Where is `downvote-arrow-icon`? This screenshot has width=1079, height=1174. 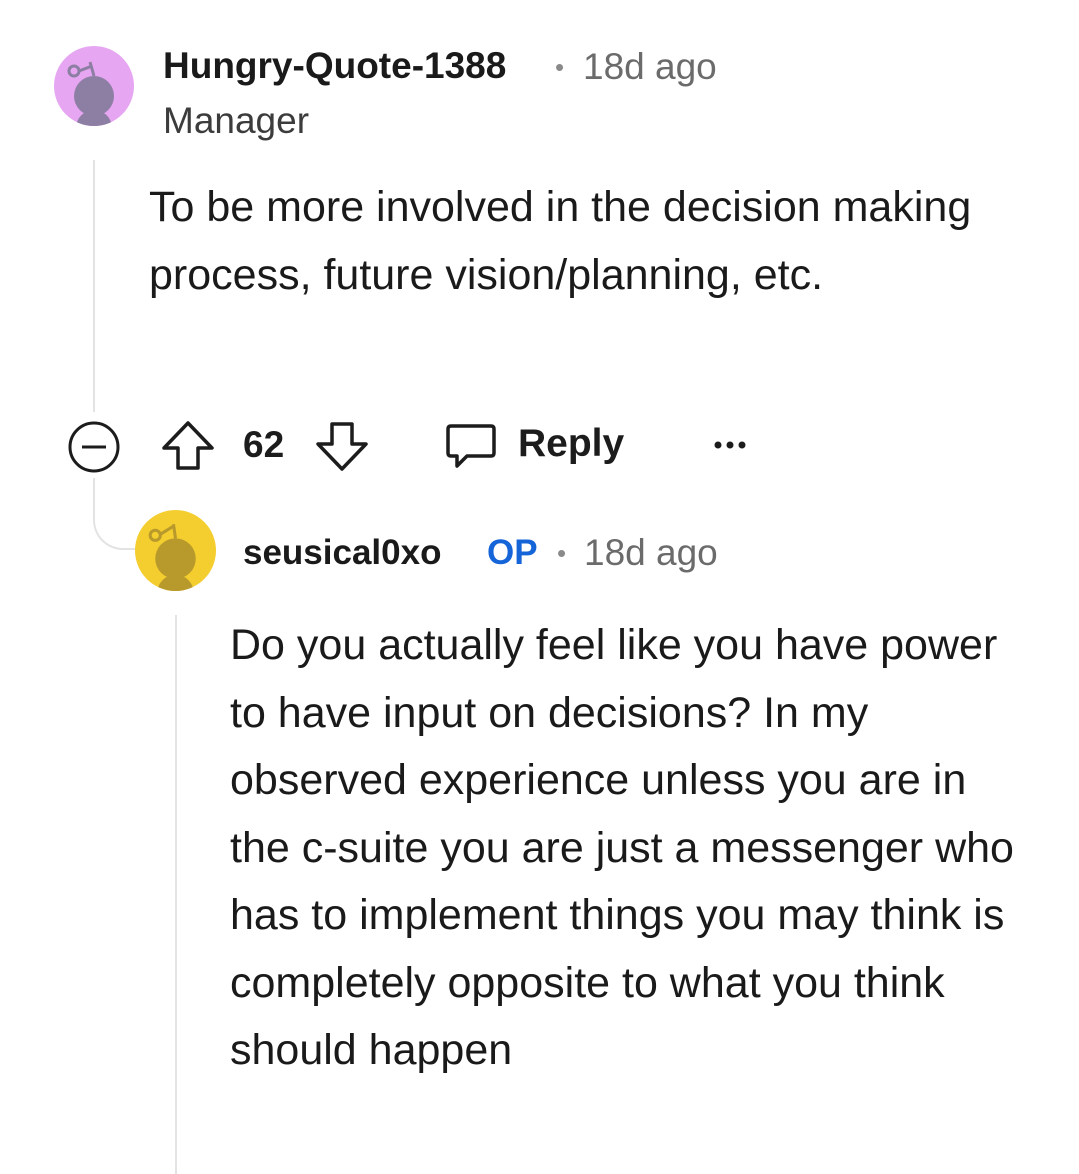 downvote-arrow-icon is located at coordinates (342, 446).